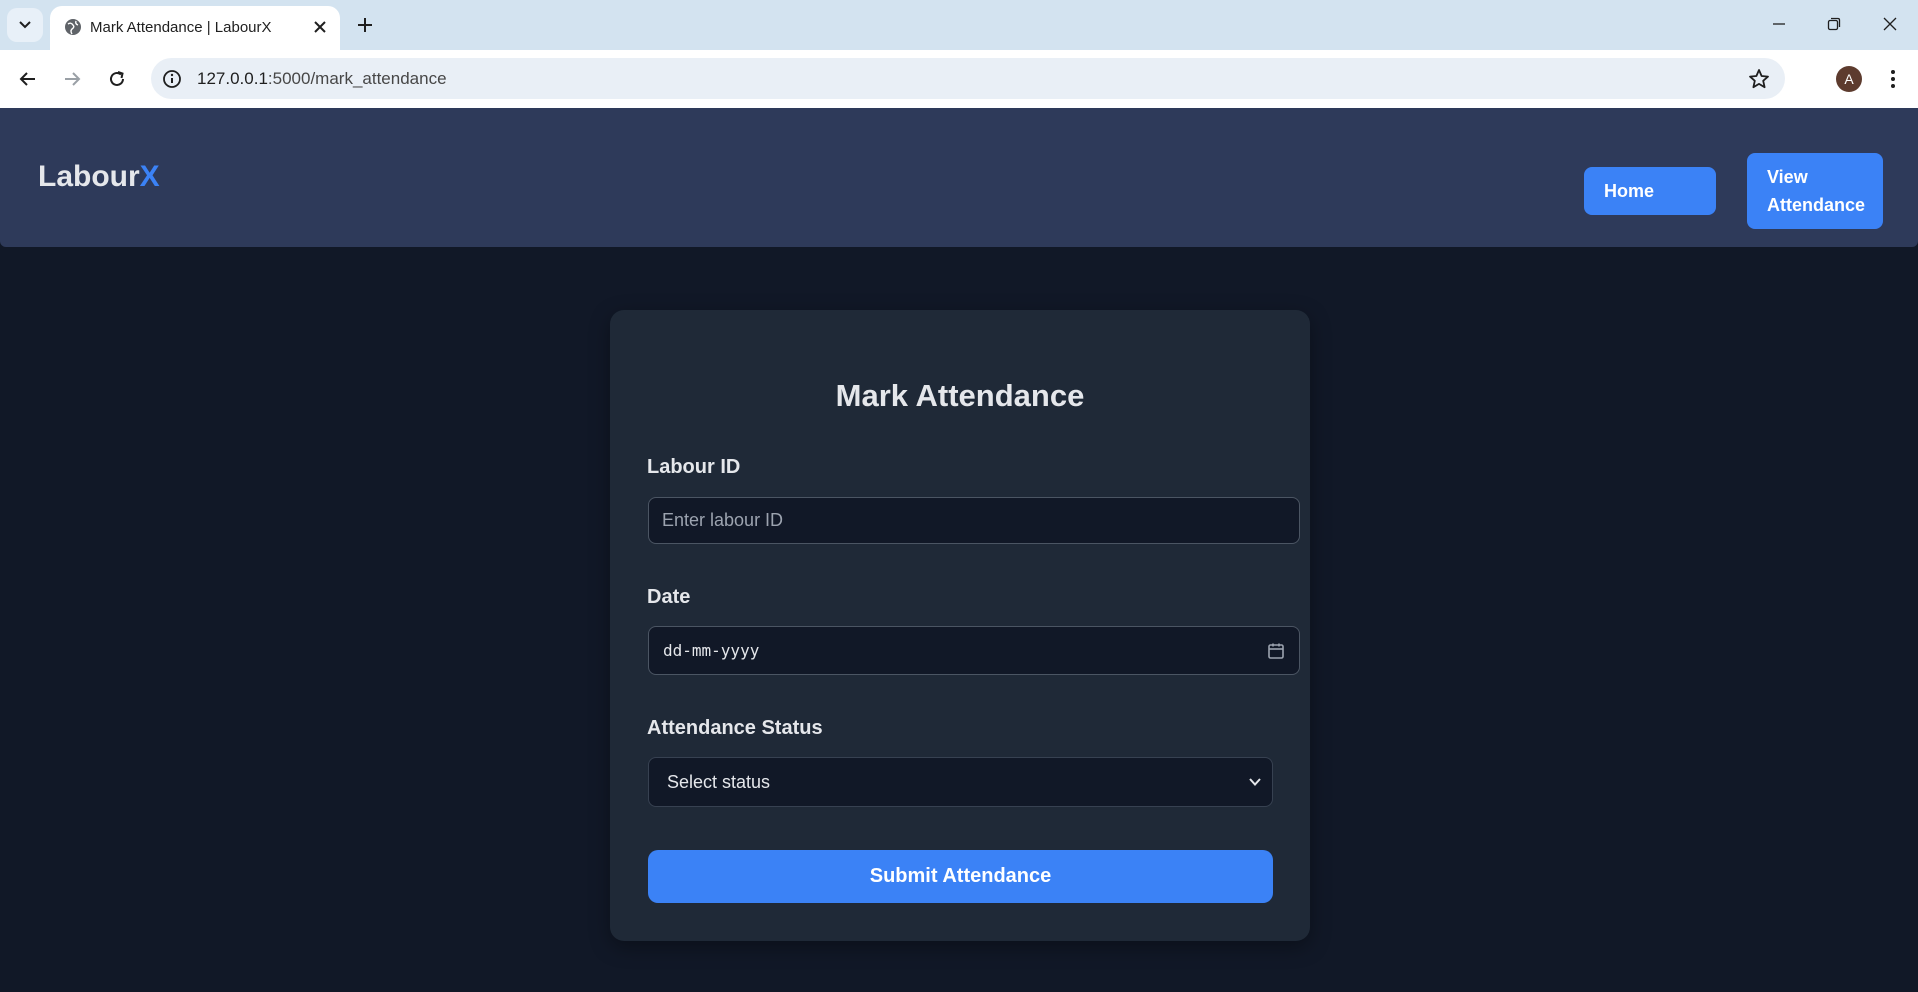  What do you see at coordinates (735, 728) in the screenshot?
I see `attendance-status-label: Attendance Status` at bounding box center [735, 728].